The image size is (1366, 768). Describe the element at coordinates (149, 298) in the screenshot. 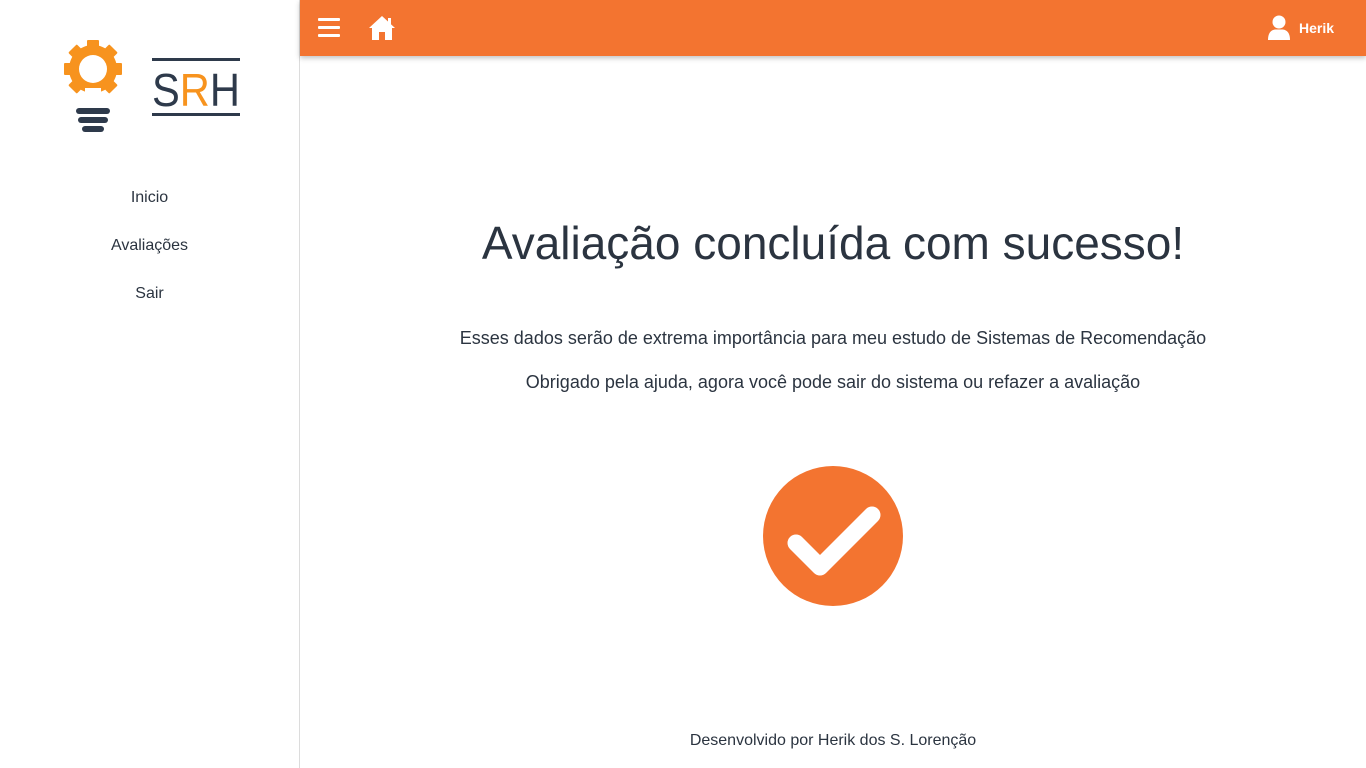

I see `sidebar-item-sair: Sair` at that location.